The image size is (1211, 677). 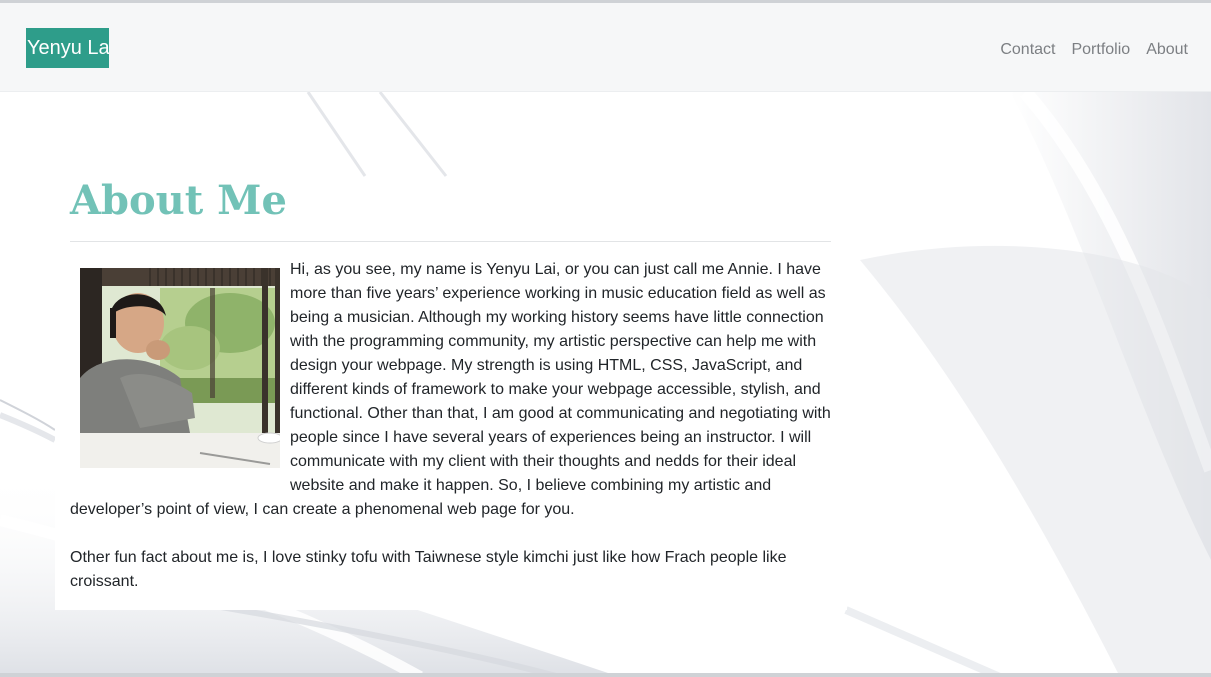 What do you see at coordinates (67, 48) in the screenshot?
I see `brand-logo-link: Yenyu Lai` at bounding box center [67, 48].